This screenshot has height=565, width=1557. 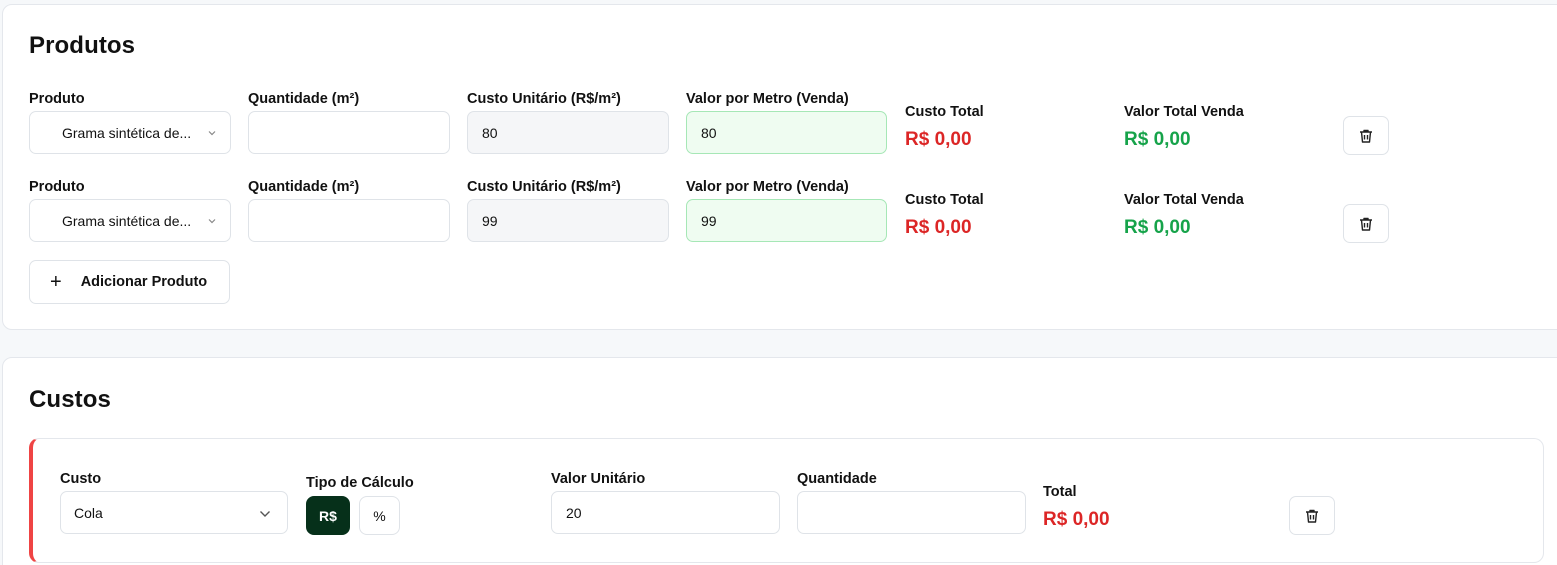 I want to click on cost-quantity-input, so click(x=911, y=512).